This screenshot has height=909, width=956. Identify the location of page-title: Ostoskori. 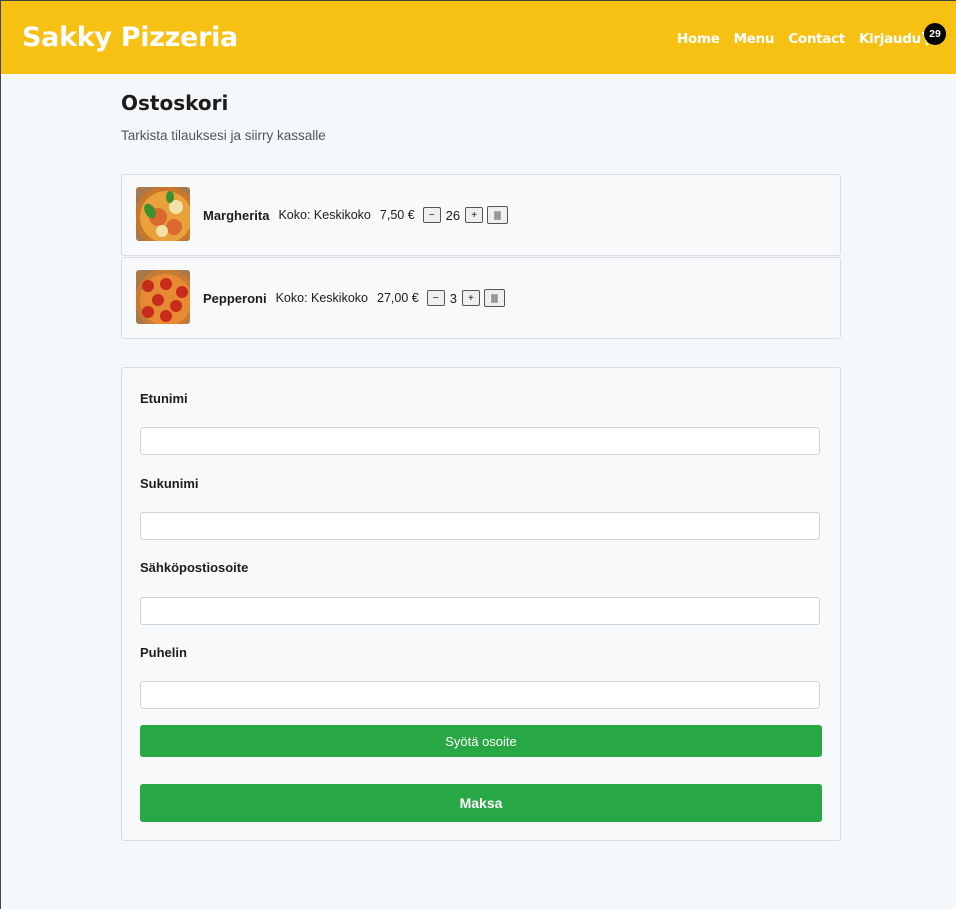
(175, 103).